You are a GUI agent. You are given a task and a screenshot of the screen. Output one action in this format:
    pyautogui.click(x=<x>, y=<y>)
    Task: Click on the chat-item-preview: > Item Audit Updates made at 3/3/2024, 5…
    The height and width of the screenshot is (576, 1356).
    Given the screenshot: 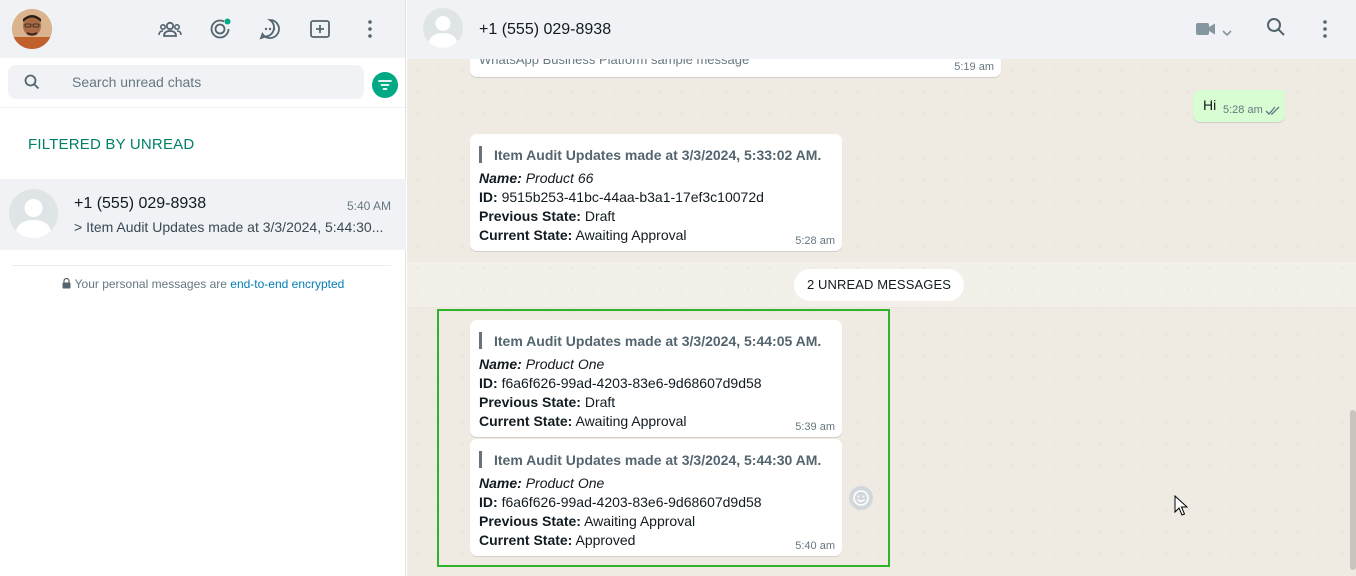 What is the action you would take?
    pyautogui.click(x=229, y=227)
    